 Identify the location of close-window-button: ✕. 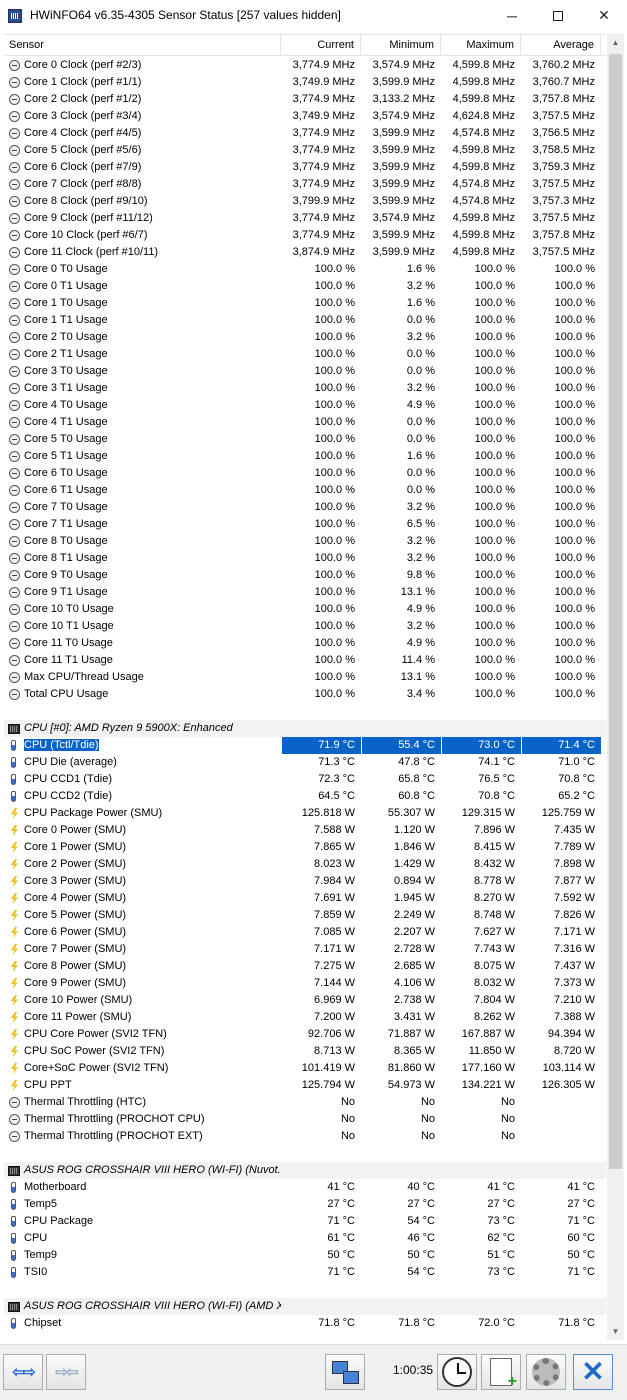
(604, 15).